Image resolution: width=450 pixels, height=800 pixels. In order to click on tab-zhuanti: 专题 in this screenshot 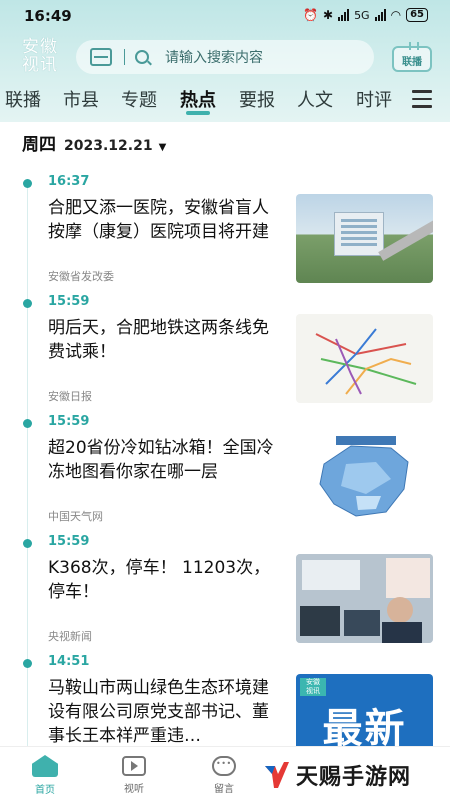, I will do `click(139, 99)`.